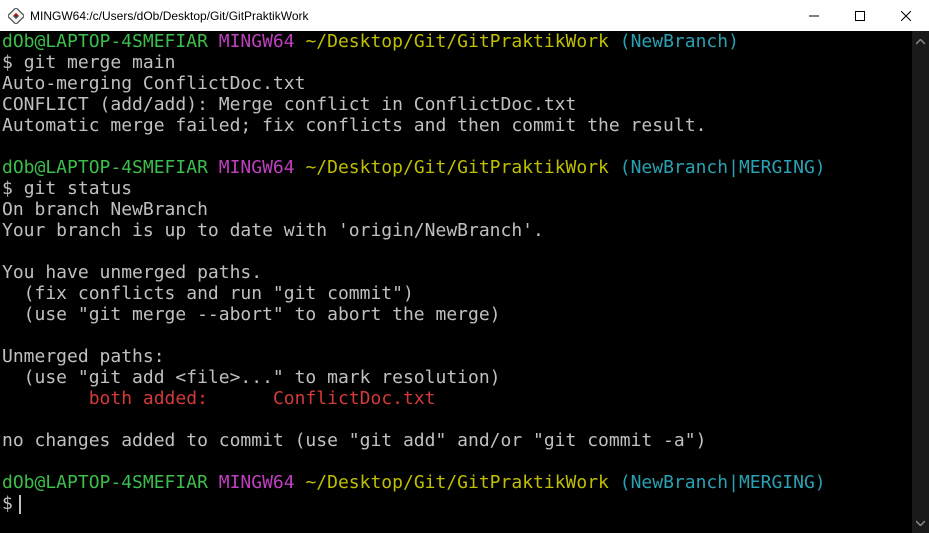 The height and width of the screenshot is (533, 929). What do you see at coordinates (99, 62) in the screenshot?
I see `command-text: git merge main` at bounding box center [99, 62].